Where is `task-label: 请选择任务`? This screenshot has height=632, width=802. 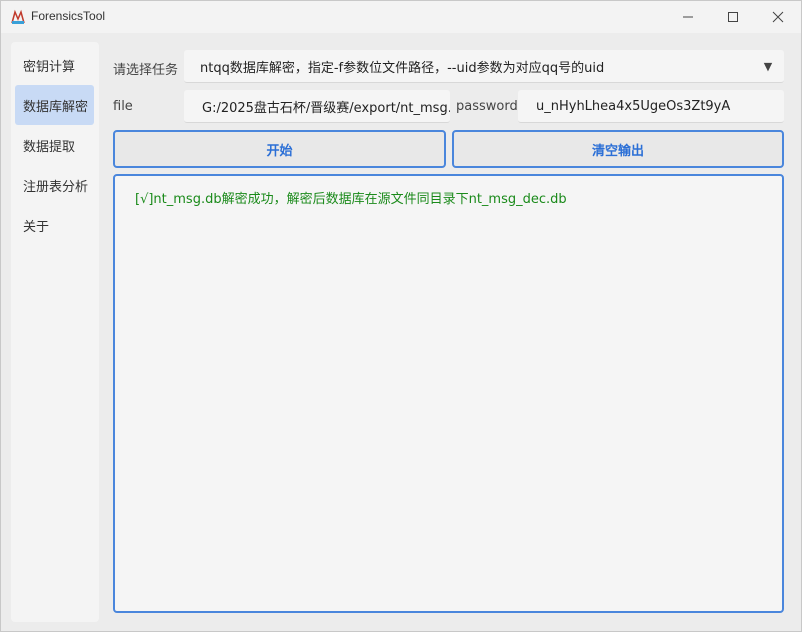 task-label: 请选择任务 is located at coordinates (146, 70).